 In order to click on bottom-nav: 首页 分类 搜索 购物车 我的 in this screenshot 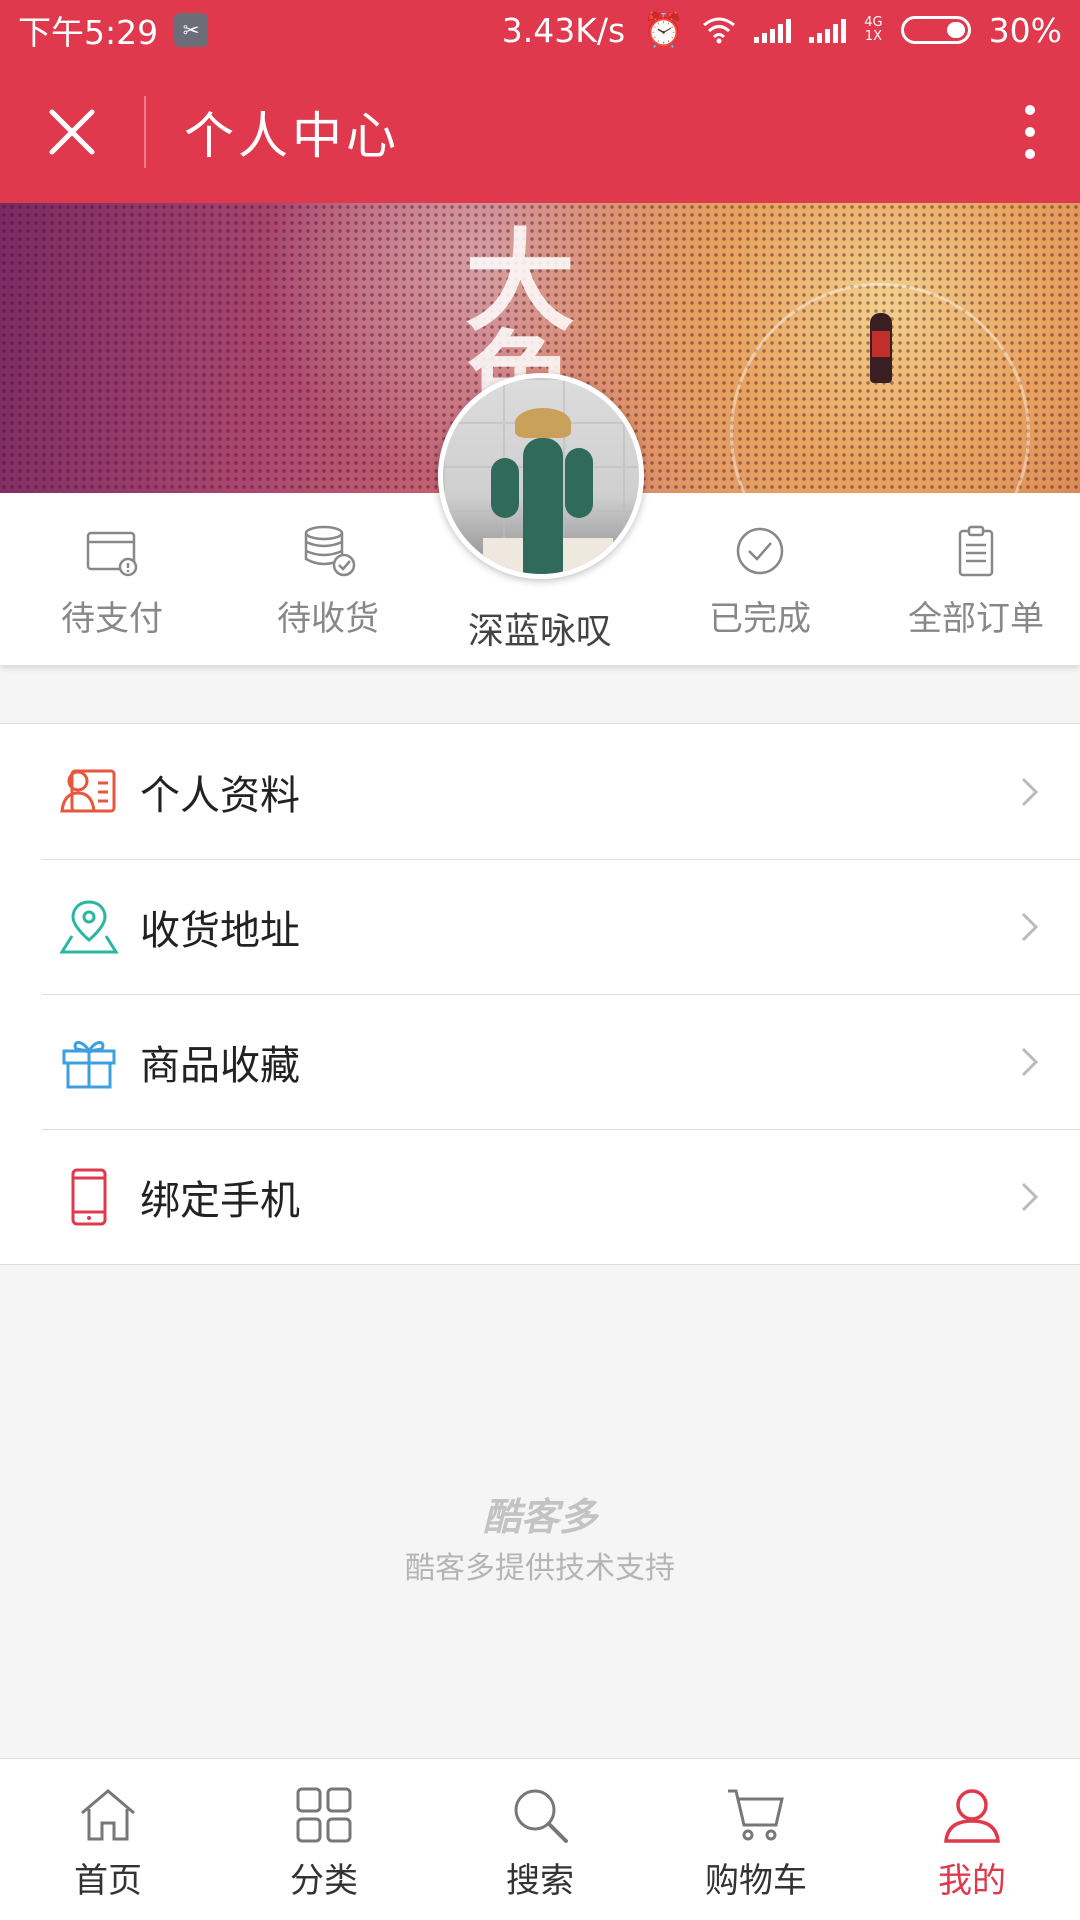, I will do `click(540, 1839)`.